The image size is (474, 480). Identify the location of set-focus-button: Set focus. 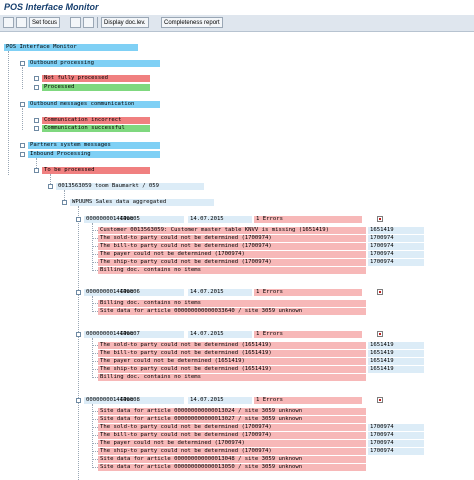
(45, 22).